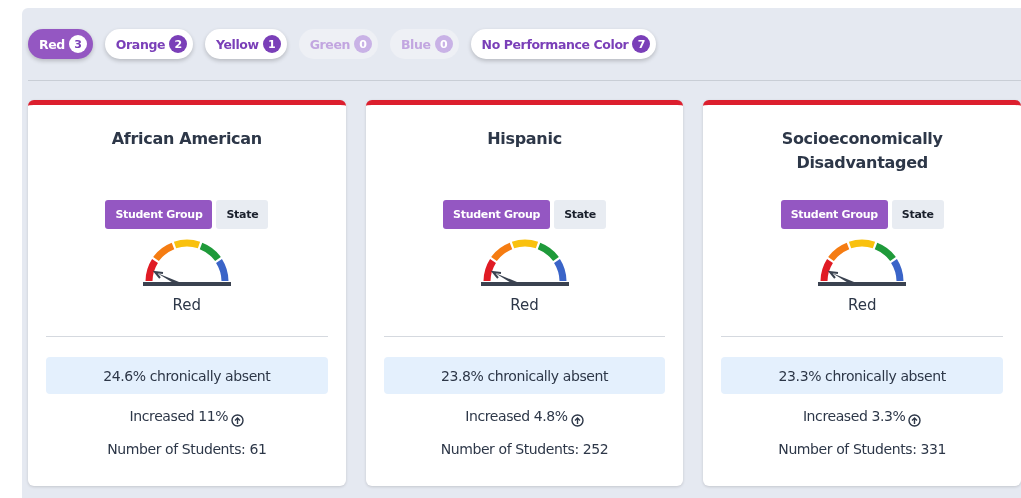 The width and height of the screenshot is (1021, 498). Describe the element at coordinates (179, 415) in the screenshot. I see `change-text: Increased 11%` at that location.